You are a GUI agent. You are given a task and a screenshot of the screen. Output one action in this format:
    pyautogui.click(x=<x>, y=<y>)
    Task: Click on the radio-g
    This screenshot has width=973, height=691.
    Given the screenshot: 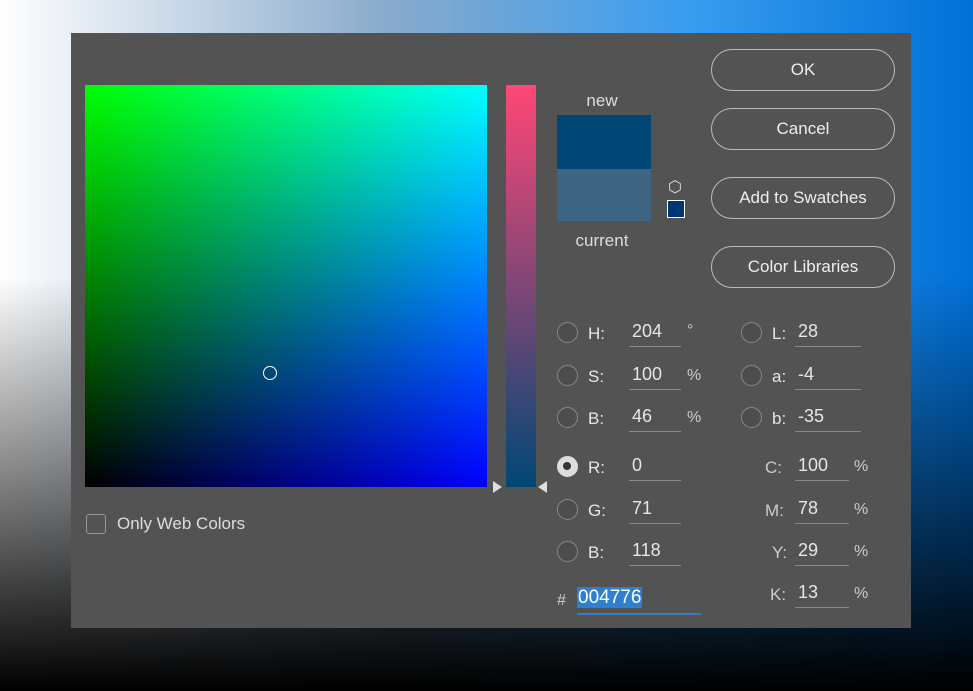 What is the action you would take?
    pyautogui.click(x=567, y=509)
    